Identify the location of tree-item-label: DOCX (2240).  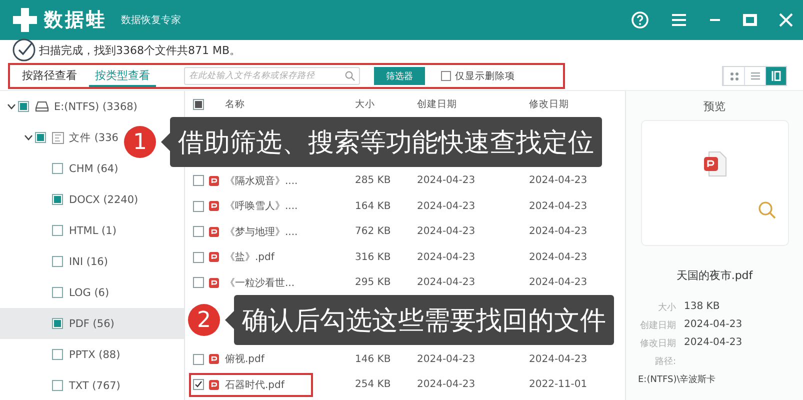
(103, 200).